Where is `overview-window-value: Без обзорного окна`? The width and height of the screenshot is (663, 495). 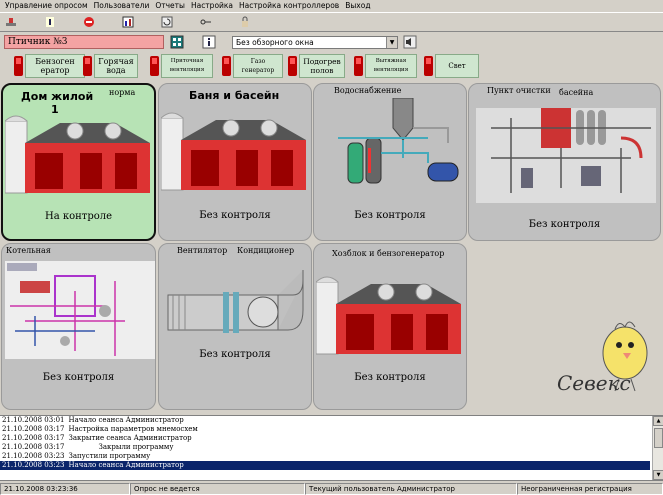
overview-window-value: Без обзорного окна is located at coordinates (275, 42).